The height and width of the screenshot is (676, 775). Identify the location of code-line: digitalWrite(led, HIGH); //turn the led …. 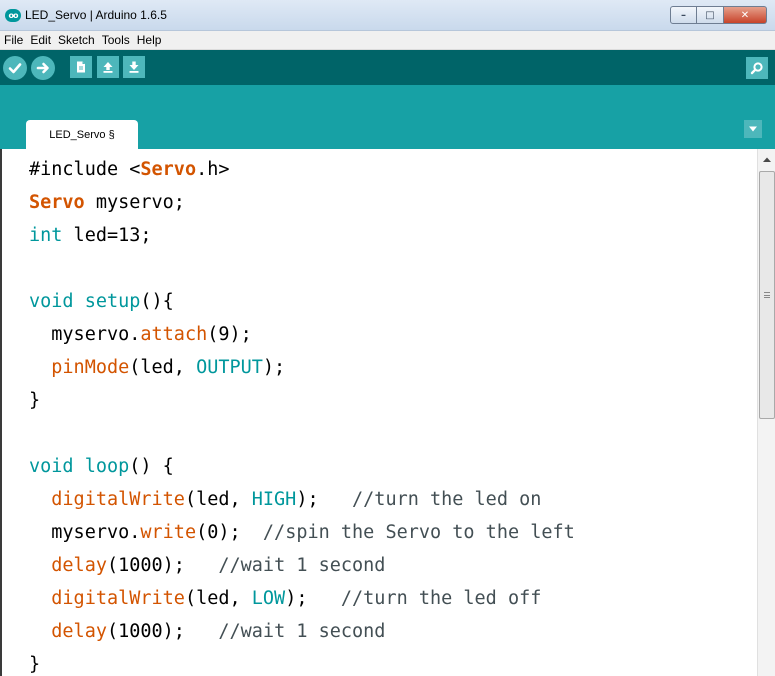
(302, 499).